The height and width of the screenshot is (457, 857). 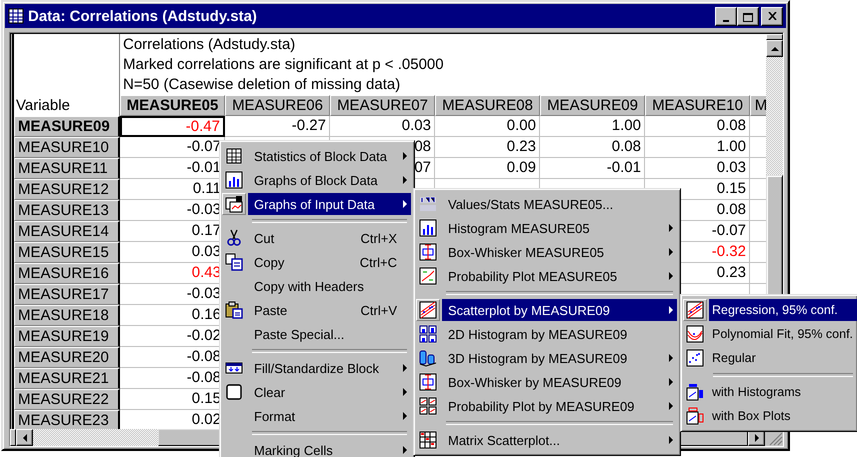 I want to click on table-cell: 0.00, so click(x=487, y=126).